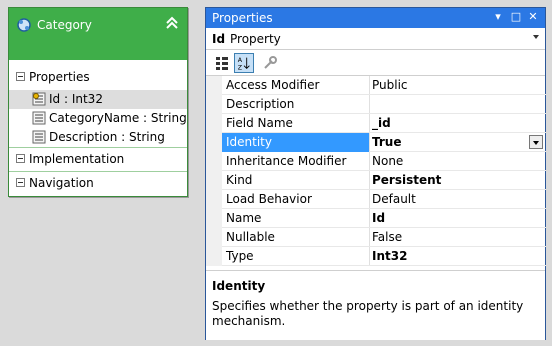  I want to click on grid-value: Id, so click(378, 218).